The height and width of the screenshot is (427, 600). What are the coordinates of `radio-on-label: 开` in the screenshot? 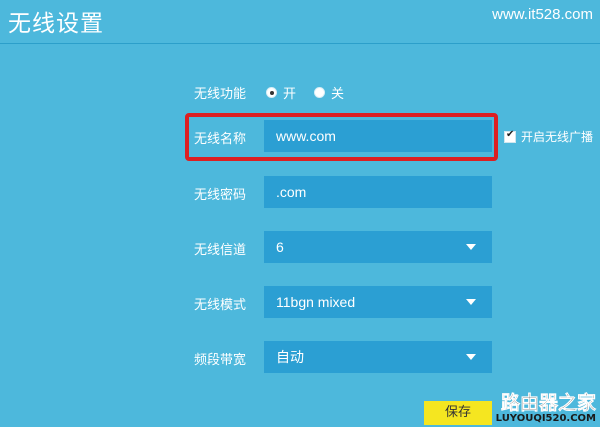 It's located at (289, 92).